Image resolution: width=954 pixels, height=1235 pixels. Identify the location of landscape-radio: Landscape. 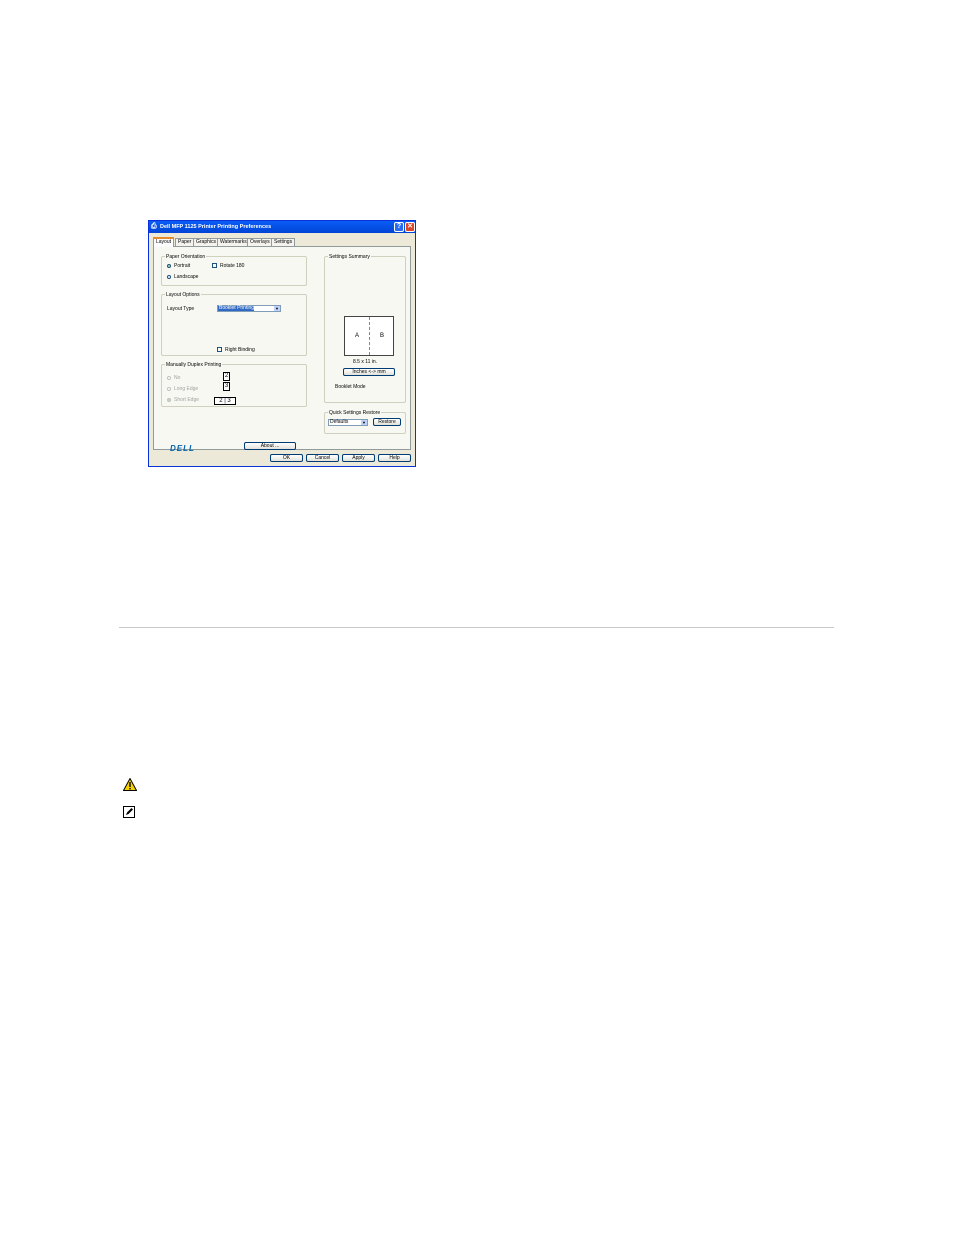
(182, 277).